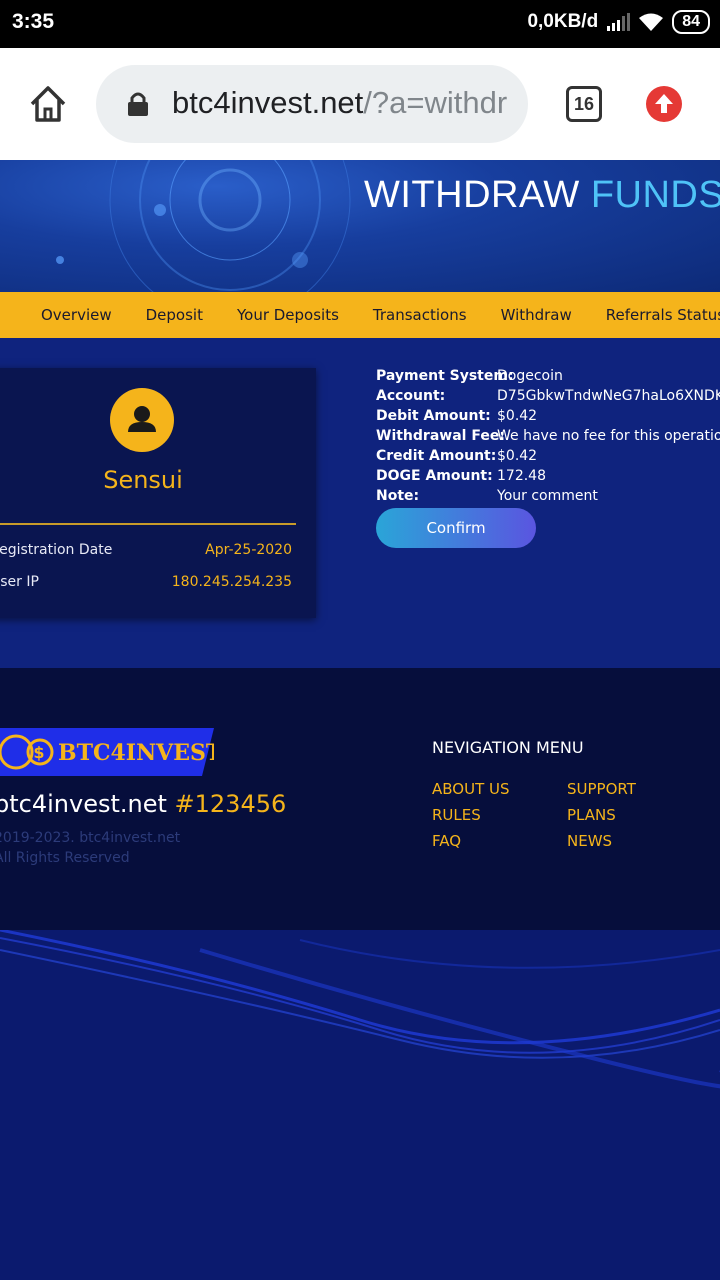 This screenshot has height=1280, width=720. What do you see at coordinates (530, 376) in the screenshot?
I see `detail-value: Dogecoin` at bounding box center [530, 376].